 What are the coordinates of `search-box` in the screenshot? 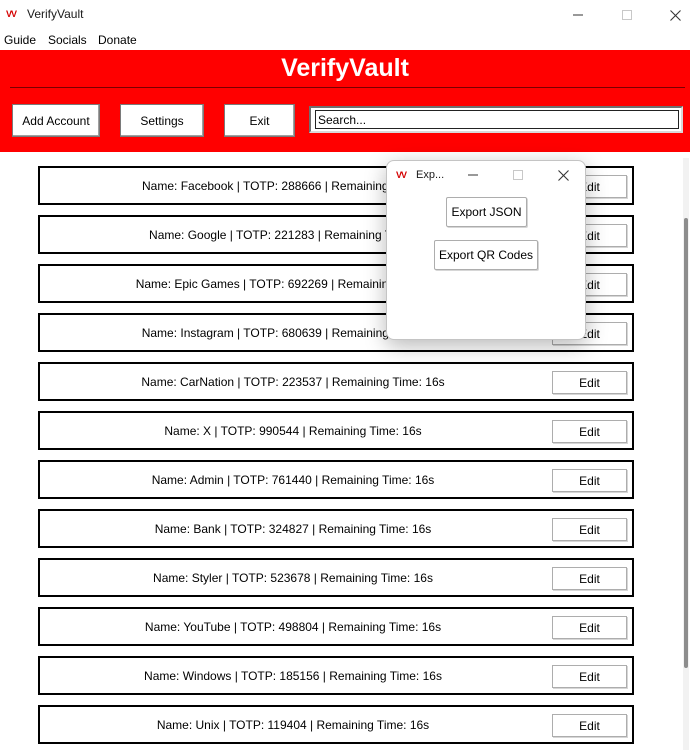 It's located at (496, 119).